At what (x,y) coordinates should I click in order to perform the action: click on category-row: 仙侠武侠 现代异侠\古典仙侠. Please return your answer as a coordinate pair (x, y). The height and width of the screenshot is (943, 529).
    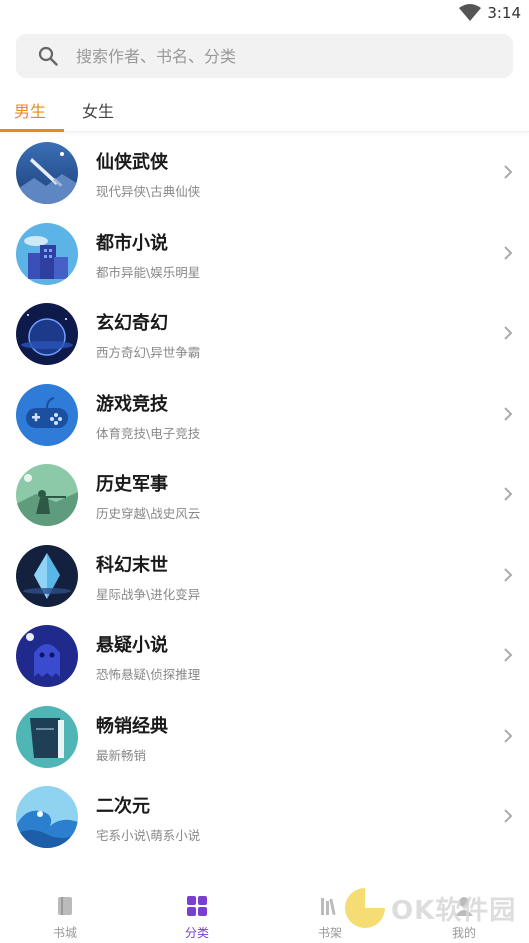
    Looking at the image, I should click on (264, 176).